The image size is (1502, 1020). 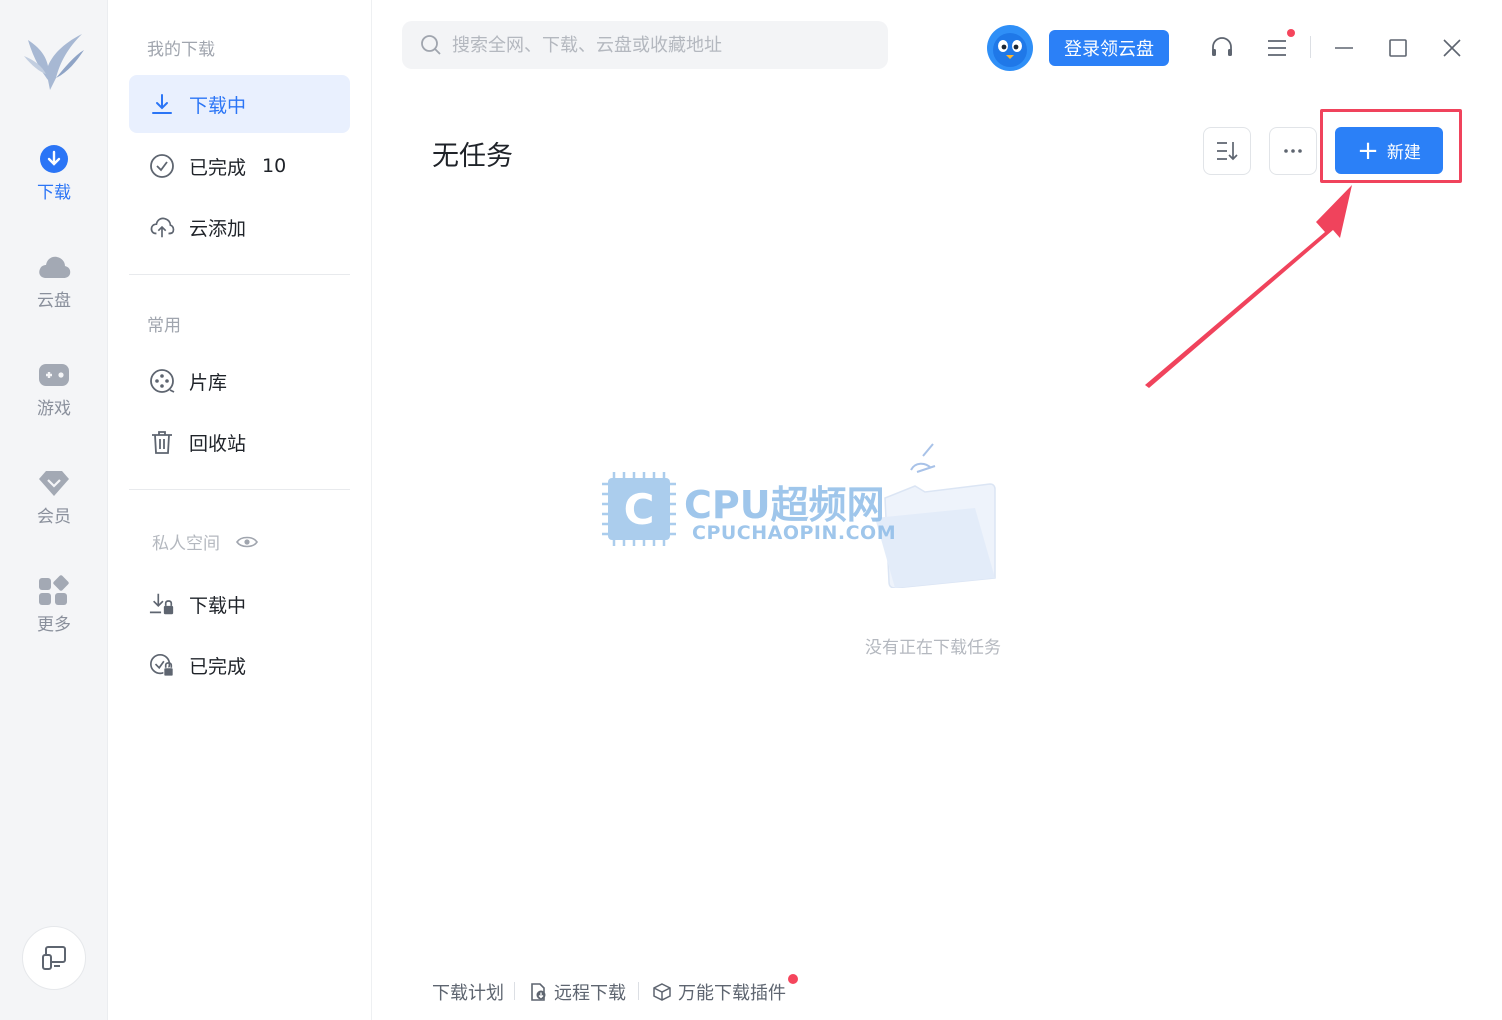 I want to click on svg-text: C, so click(x=639, y=509).